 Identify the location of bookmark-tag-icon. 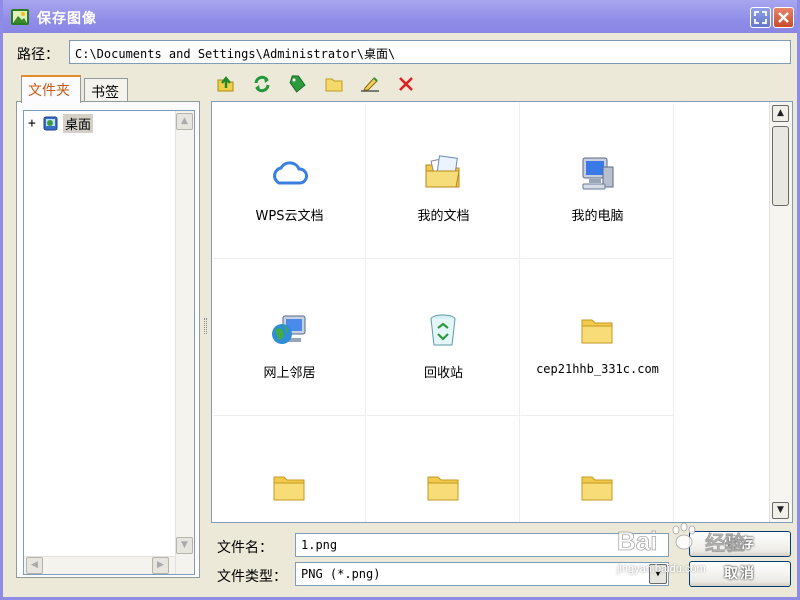
(297, 84).